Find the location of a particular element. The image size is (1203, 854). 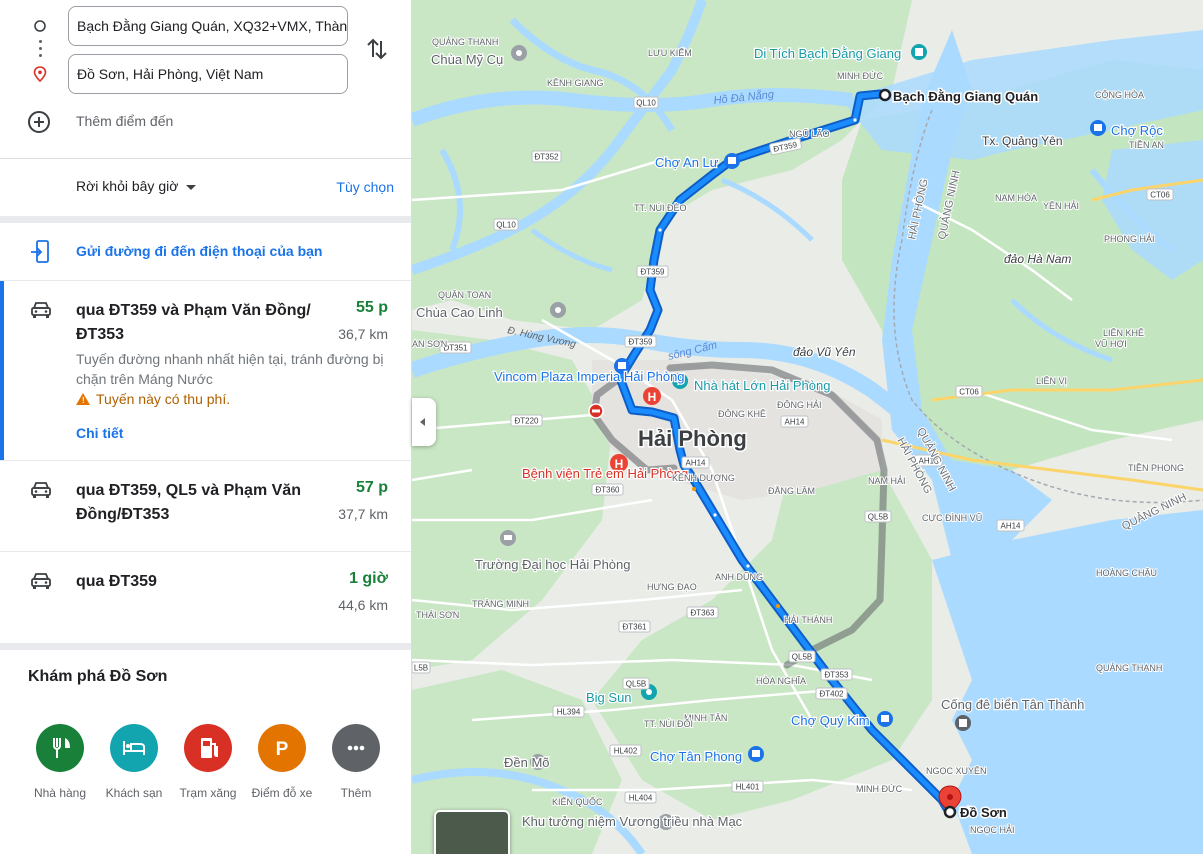

svg-text: Chợ Rộc is located at coordinates (1137, 130).